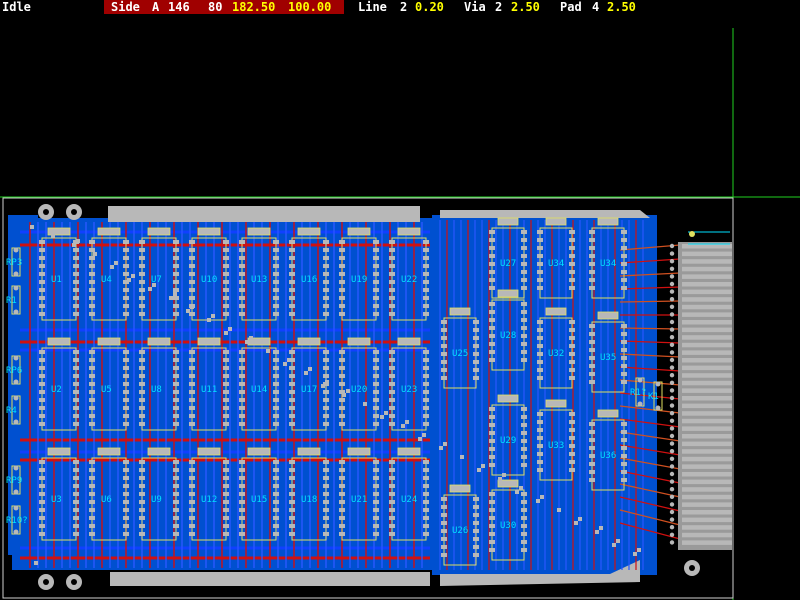  Describe the element at coordinates (209, 390) in the screenshot. I see `ic-u11-label: U11` at that location.